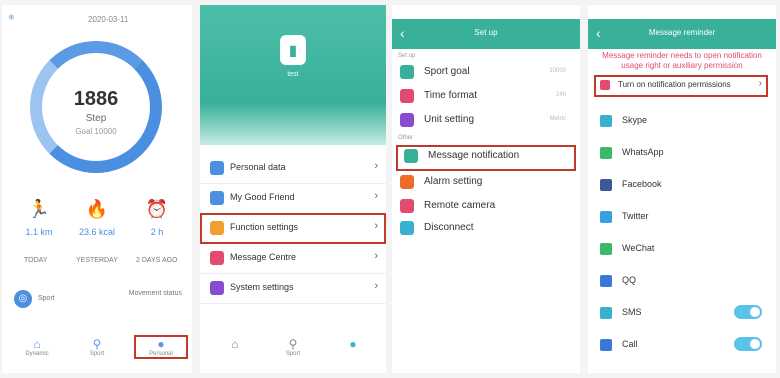 The width and height of the screenshot is (780, 378). Describe the element at coordinates (97, 260) in the screenshot. I see `tab-yesterday: YESTERDAY` at that location.